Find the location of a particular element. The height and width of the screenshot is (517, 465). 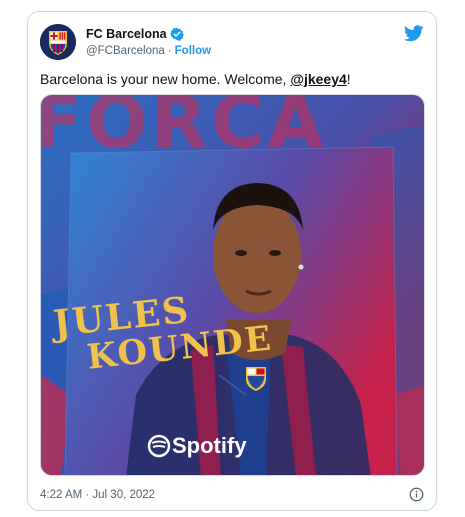

mention-link: @jkeey4 is located at coordinates (318, 79).